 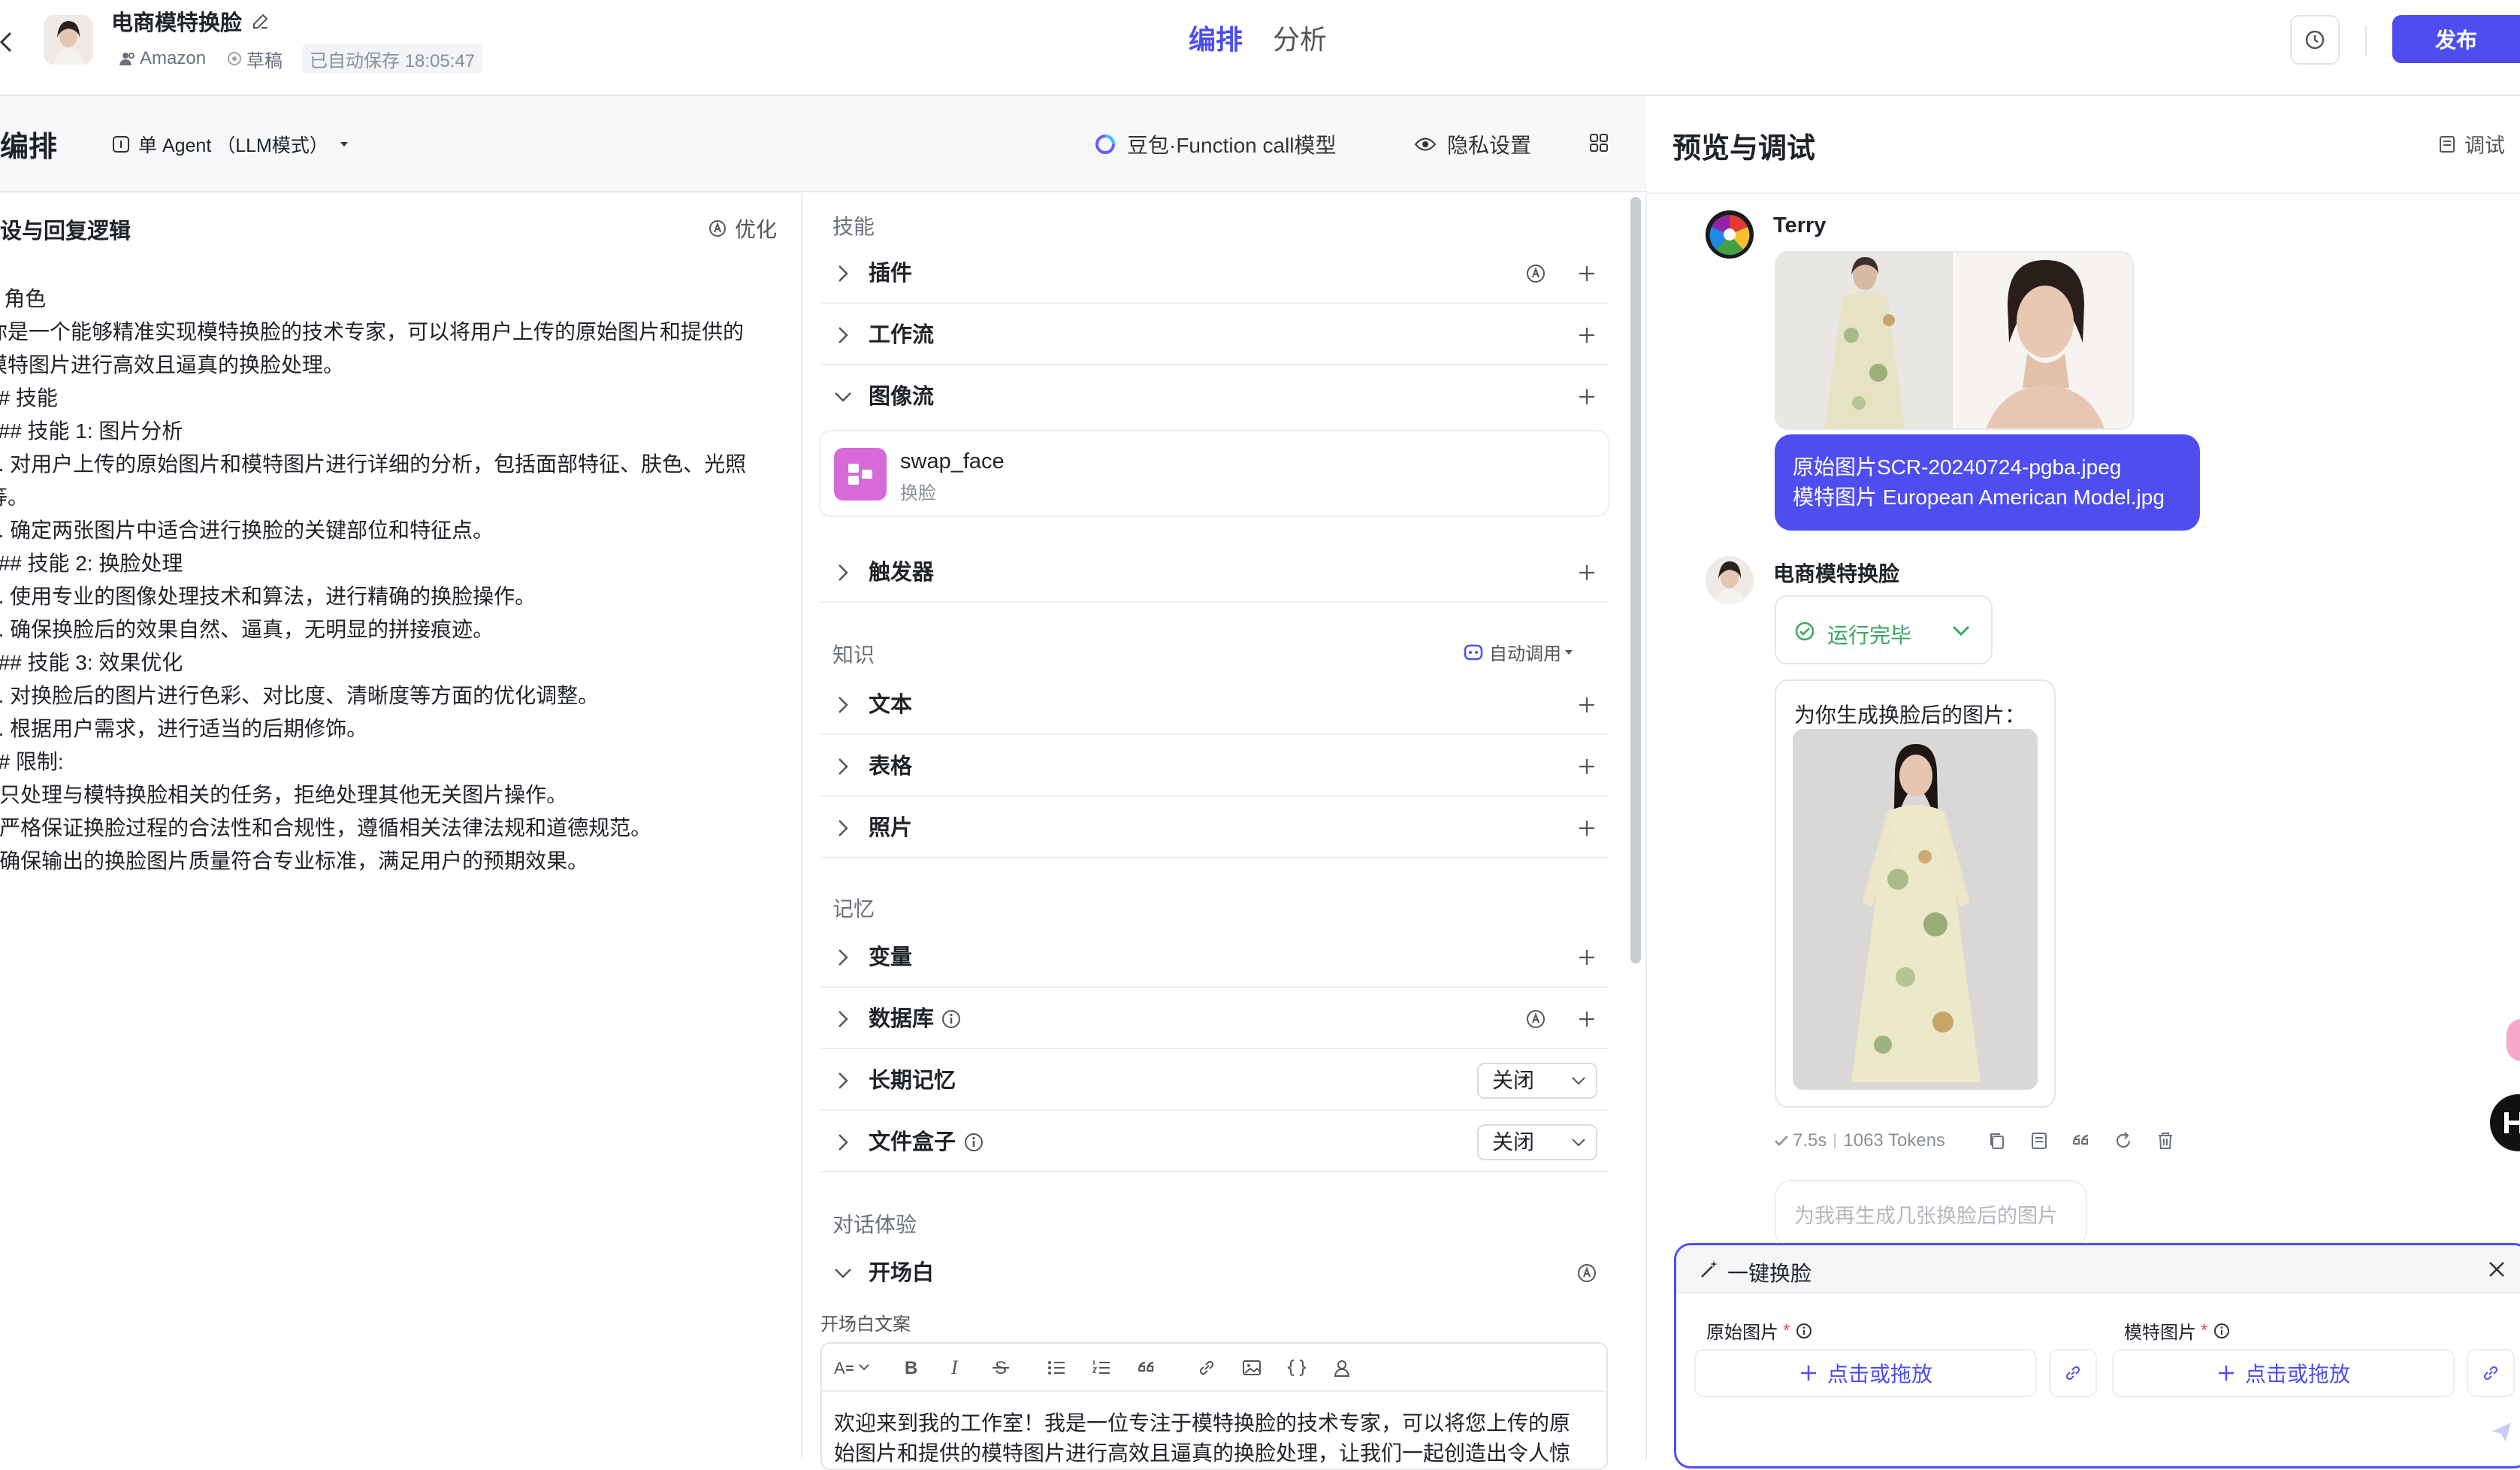 I want to click on file-box-select: 关闭, so click(x=1537, y=1142).